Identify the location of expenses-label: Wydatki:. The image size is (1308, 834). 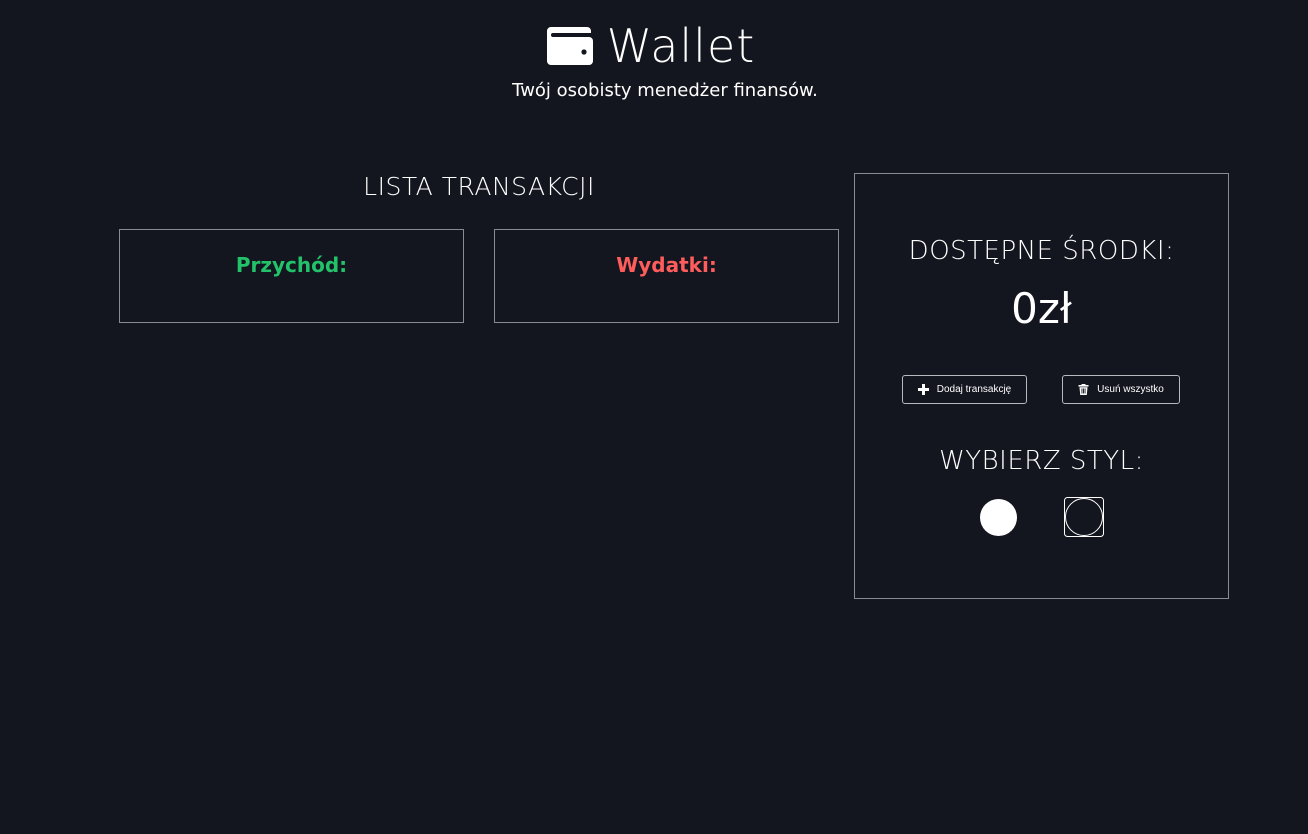
(666, 265).